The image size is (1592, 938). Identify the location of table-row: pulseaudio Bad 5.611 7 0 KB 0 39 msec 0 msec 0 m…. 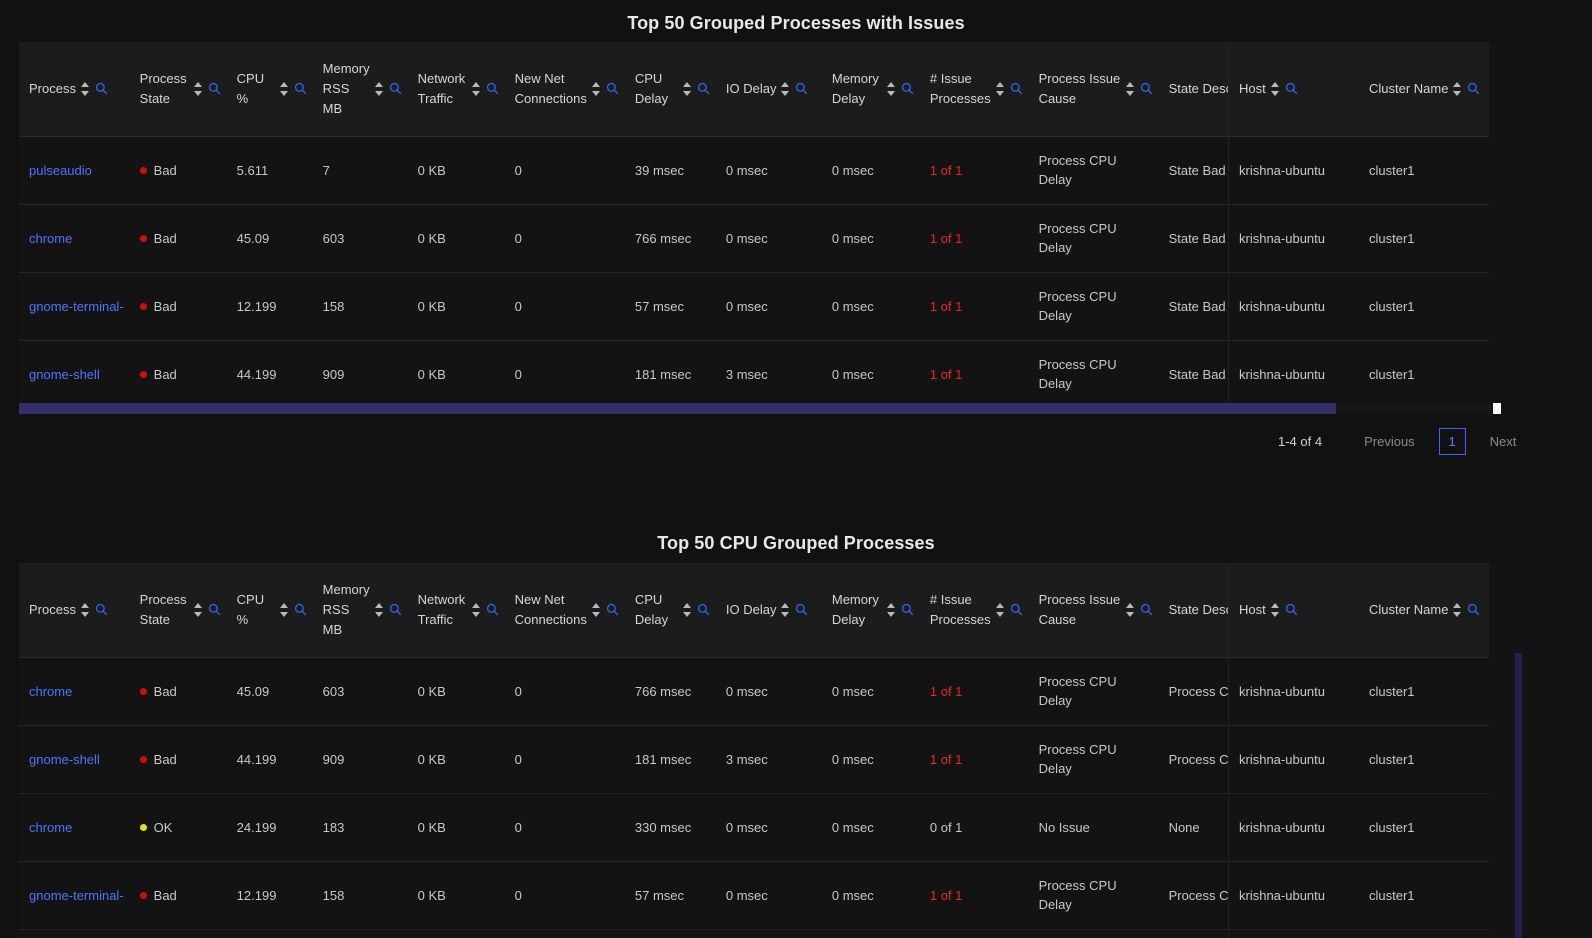
(665, 170).